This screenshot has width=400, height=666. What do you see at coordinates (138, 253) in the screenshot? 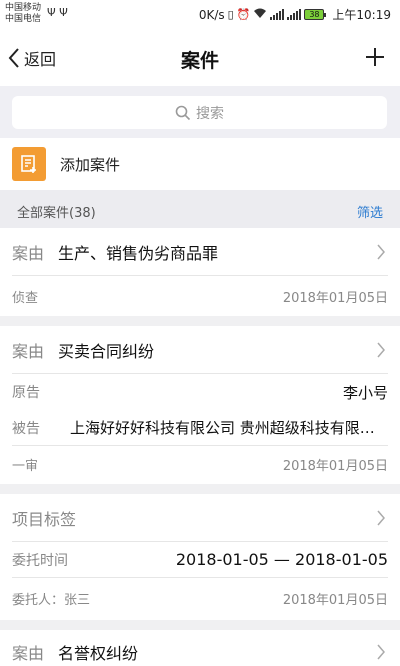
I see `cause-value: 生产、销售伪劣商品罪` at bounding box center [138, 253].